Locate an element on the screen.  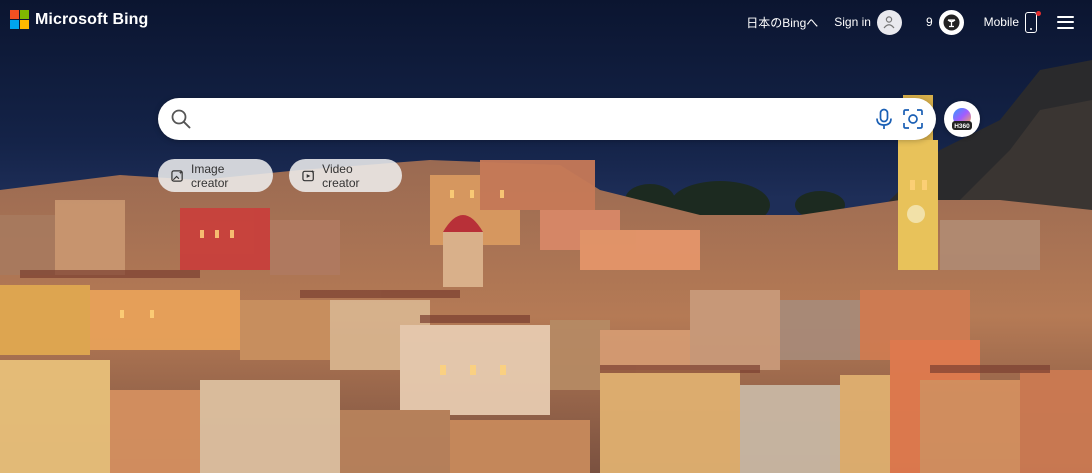
mobile-label: Mobile is located at coordinates (1001, 22).